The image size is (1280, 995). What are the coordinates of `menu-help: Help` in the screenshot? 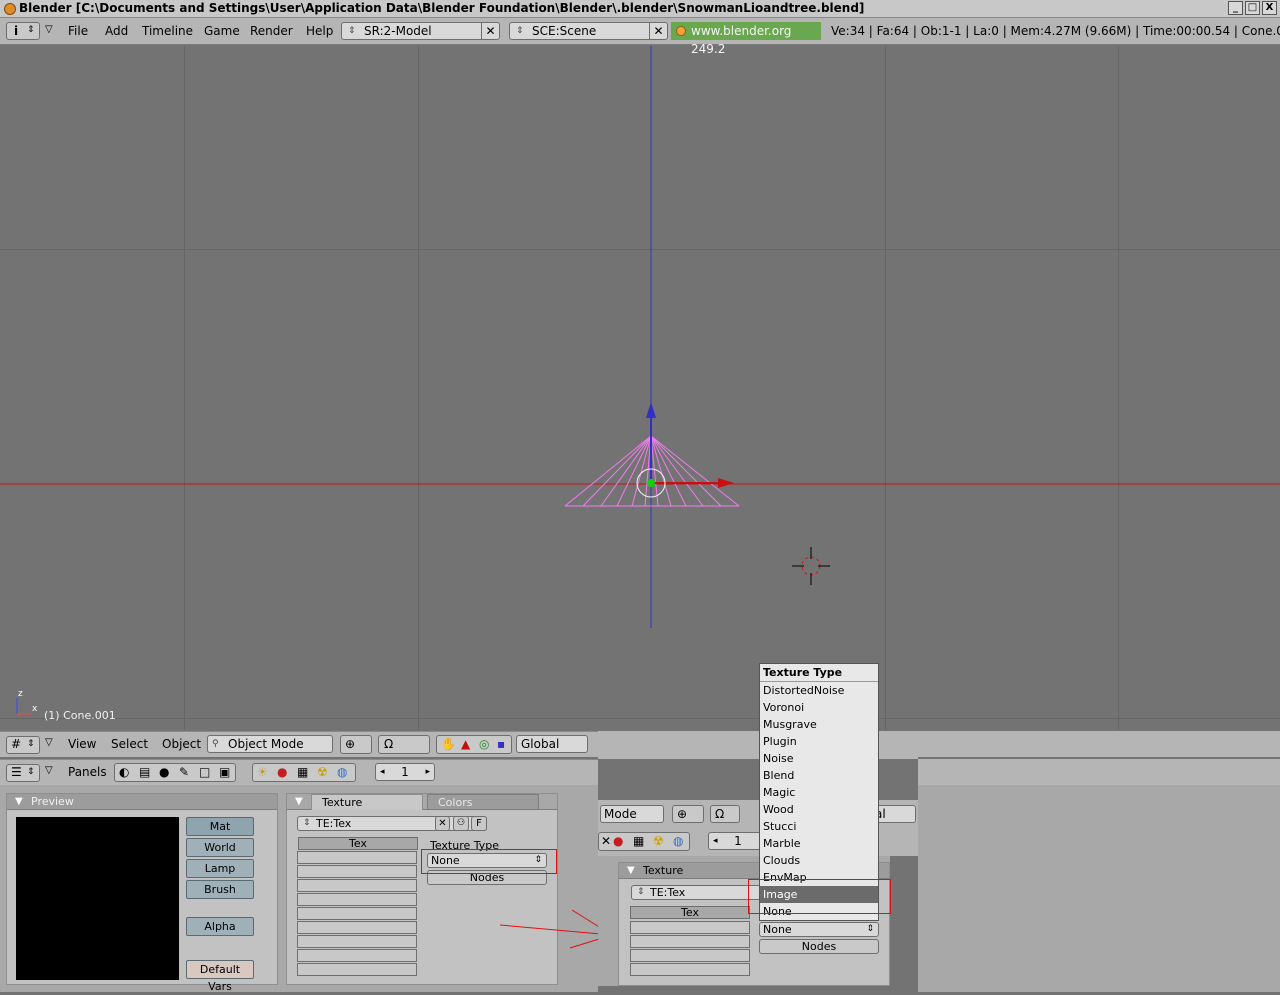 It's located at (319, 31).